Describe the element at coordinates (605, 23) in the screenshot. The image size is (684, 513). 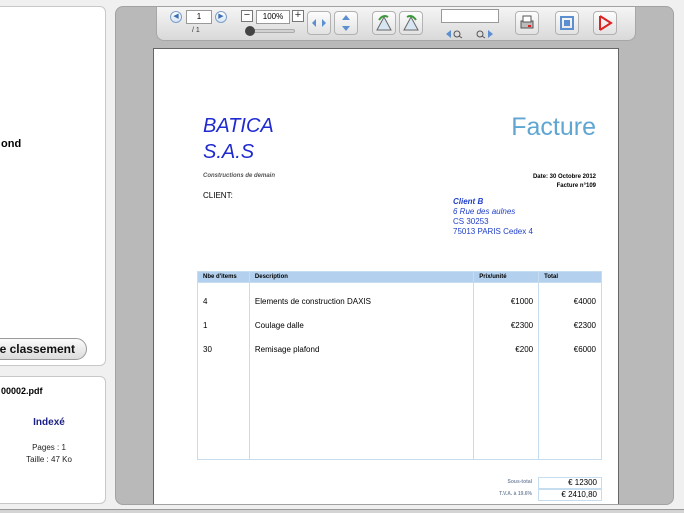
I see `pdf-download-icon` at that location.